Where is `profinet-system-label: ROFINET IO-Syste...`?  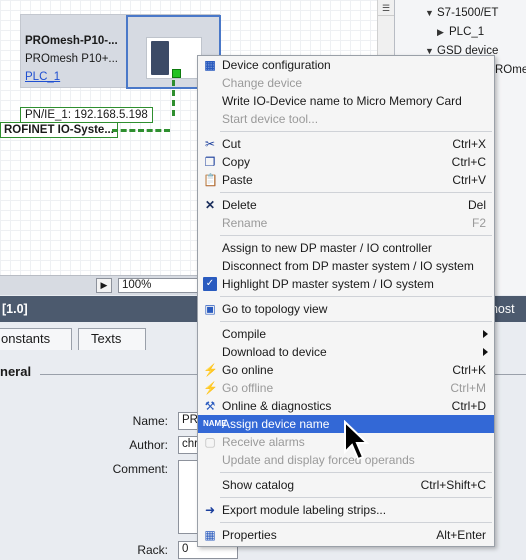 profinet-system-label: ROFINET IO-Syste... is located at coordinates (59, 130).